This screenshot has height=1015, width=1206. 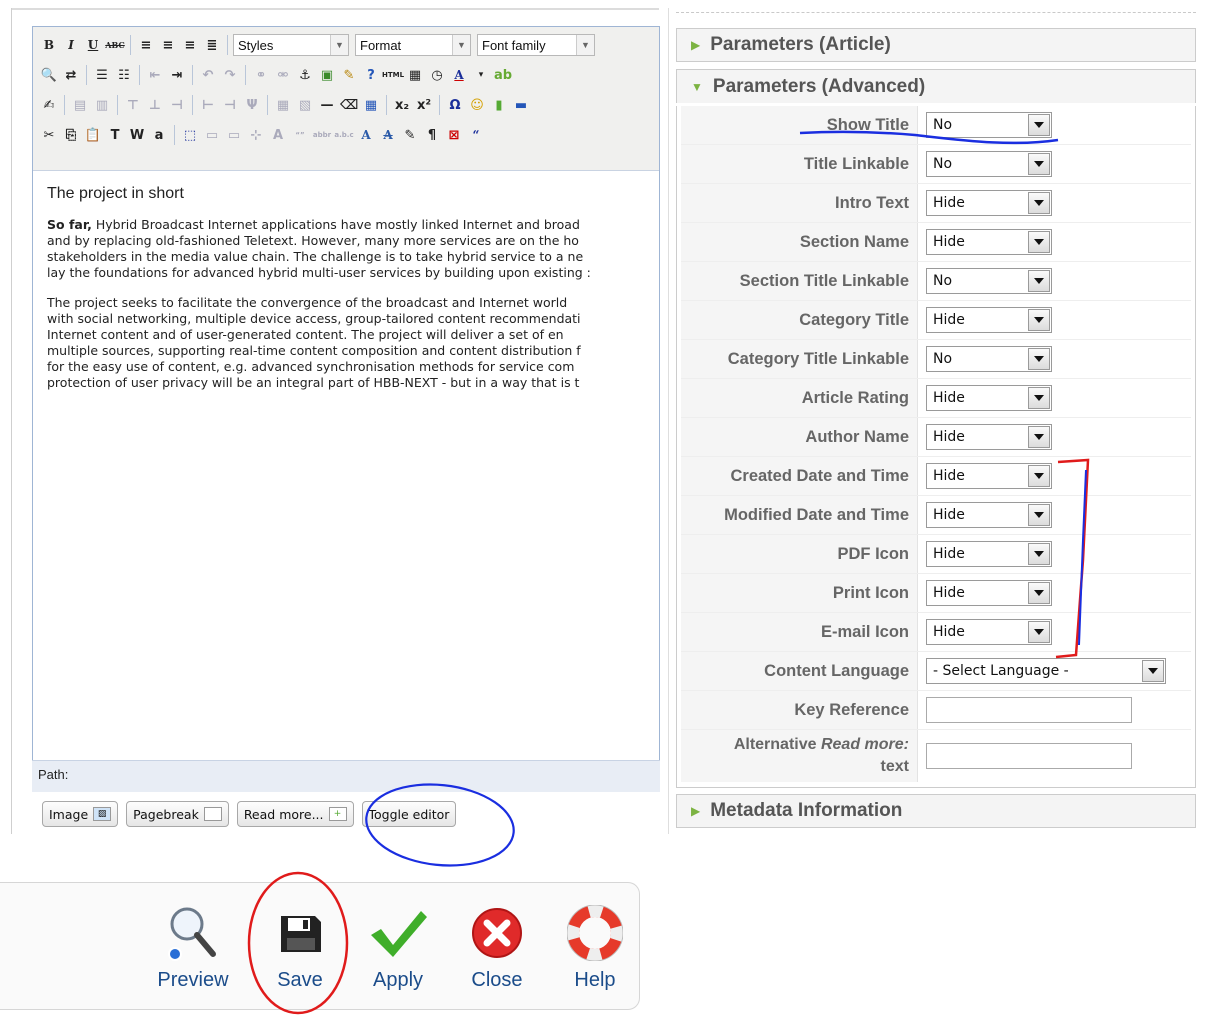 I want to click on select-all-icon: a, so click(x=159, y=135).